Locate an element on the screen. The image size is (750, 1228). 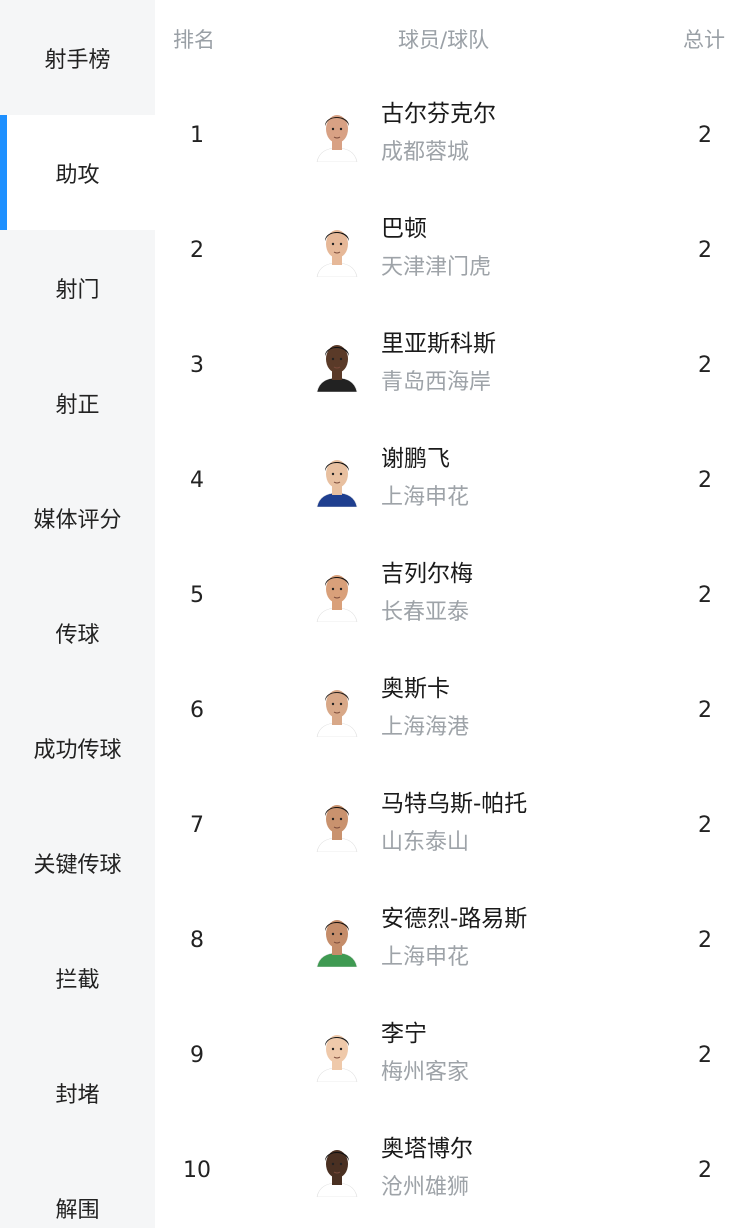
table-row: 6 奥斯卡上海海港 2 is located at coordinates (452, 710).